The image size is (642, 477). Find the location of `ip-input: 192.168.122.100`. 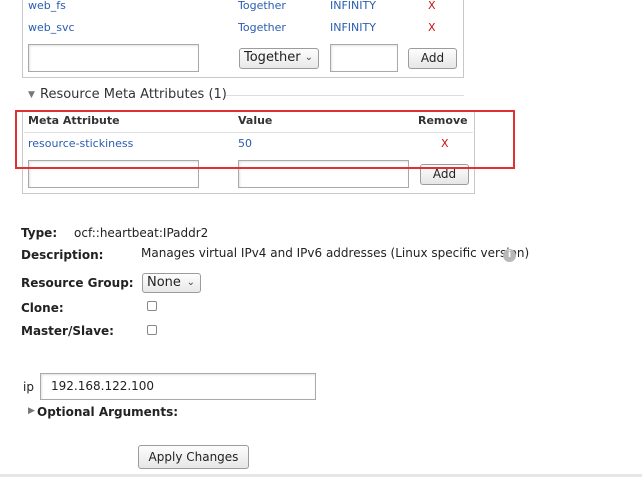

ip-input: 192.168.122.100 is located at coordinates (178, 386).